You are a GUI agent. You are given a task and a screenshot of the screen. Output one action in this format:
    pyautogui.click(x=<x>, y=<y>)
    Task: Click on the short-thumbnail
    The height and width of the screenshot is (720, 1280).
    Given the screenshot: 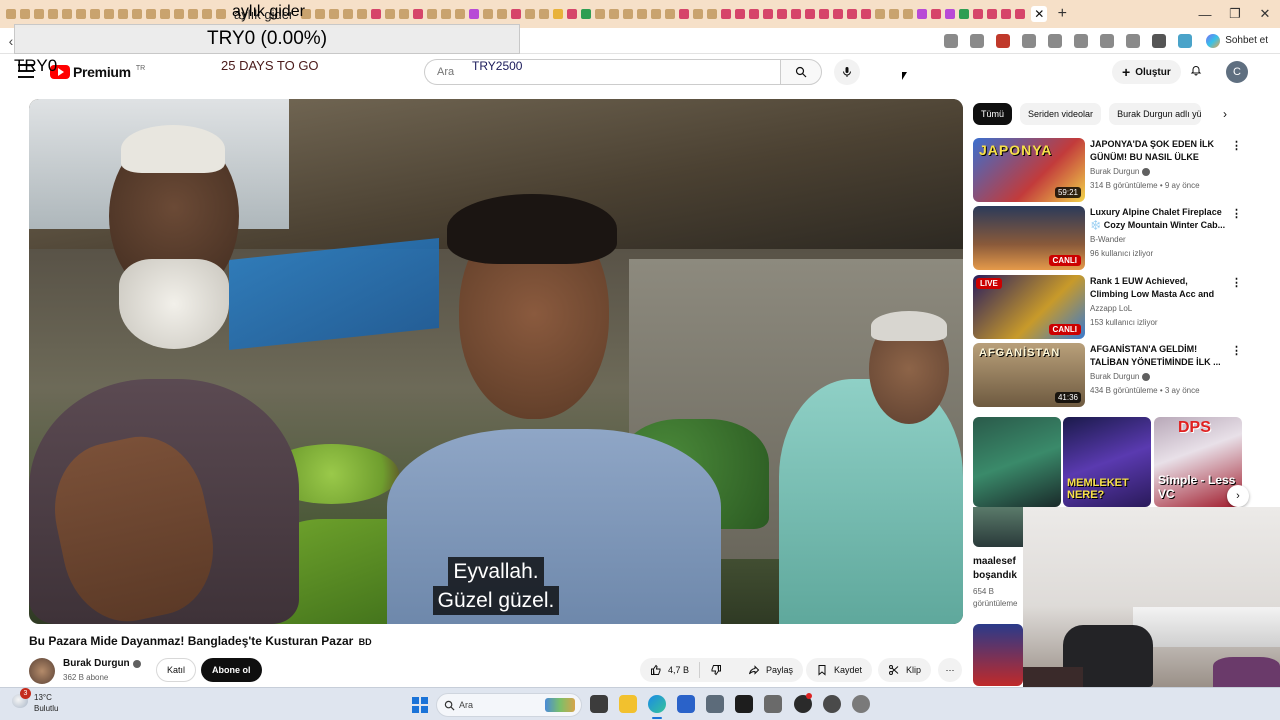 What is the action you would take?
    pyautogui.click(x=1017, y=462)
    